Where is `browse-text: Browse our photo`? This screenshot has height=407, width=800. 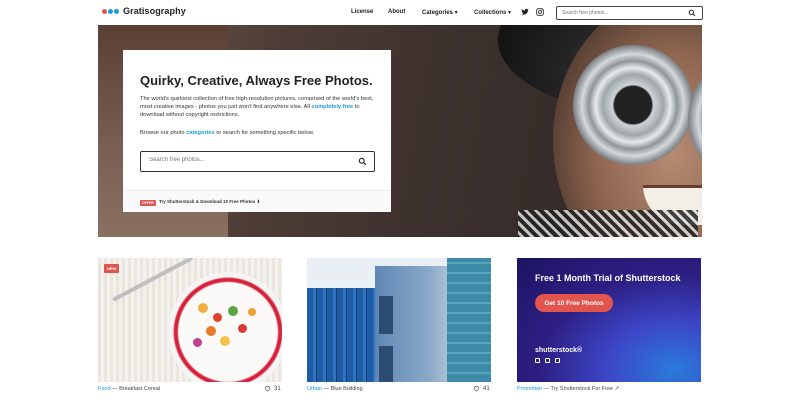 browse-text: Browse our photo is located at coordinates (163, 133).